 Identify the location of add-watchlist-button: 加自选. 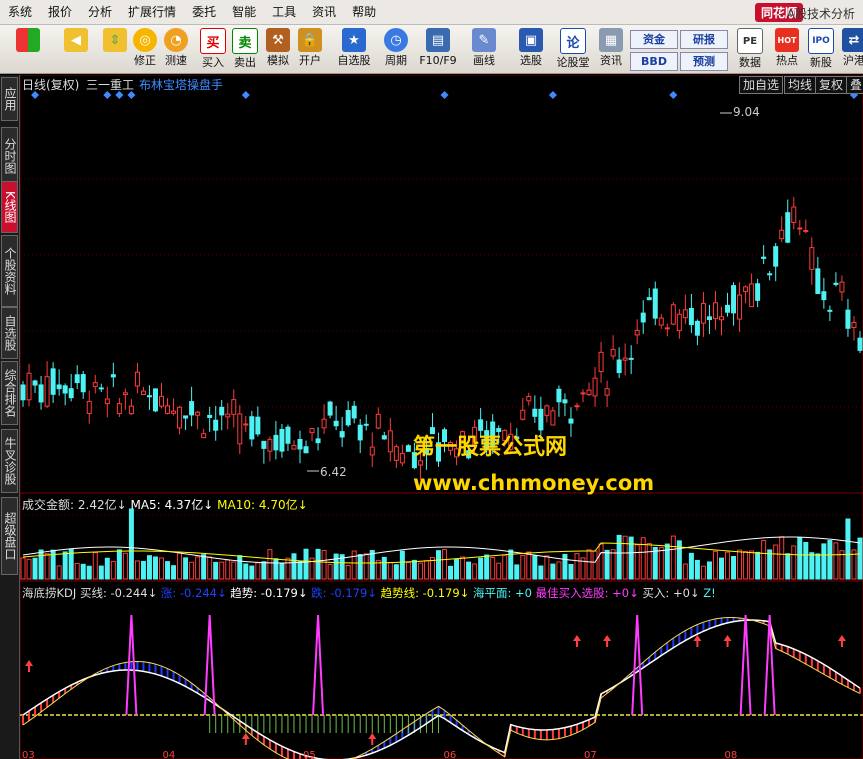
(761, 85).